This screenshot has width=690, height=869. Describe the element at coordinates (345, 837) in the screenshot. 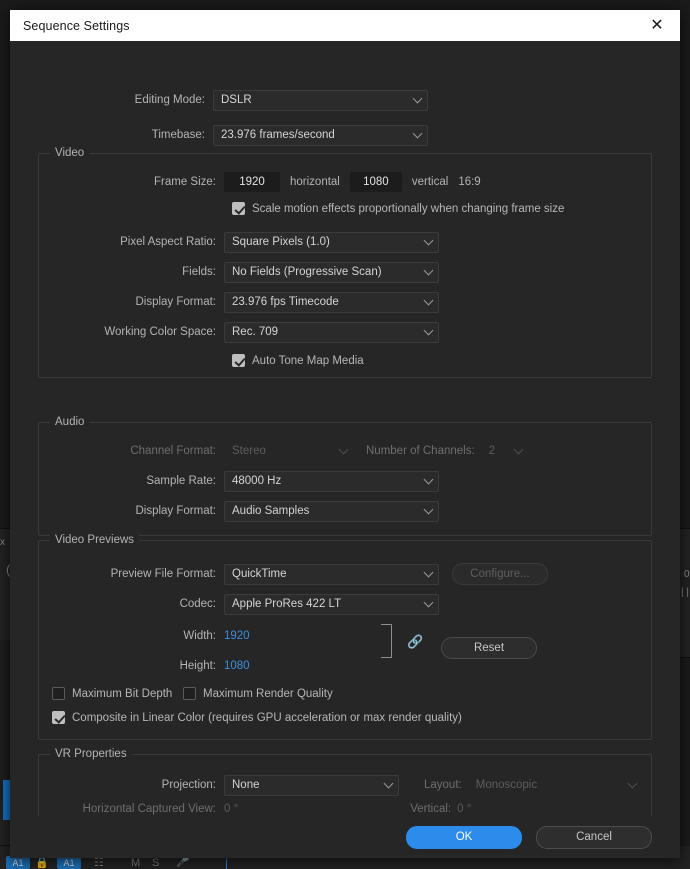

I see `dialog-footer: OK Cancel` at that location.